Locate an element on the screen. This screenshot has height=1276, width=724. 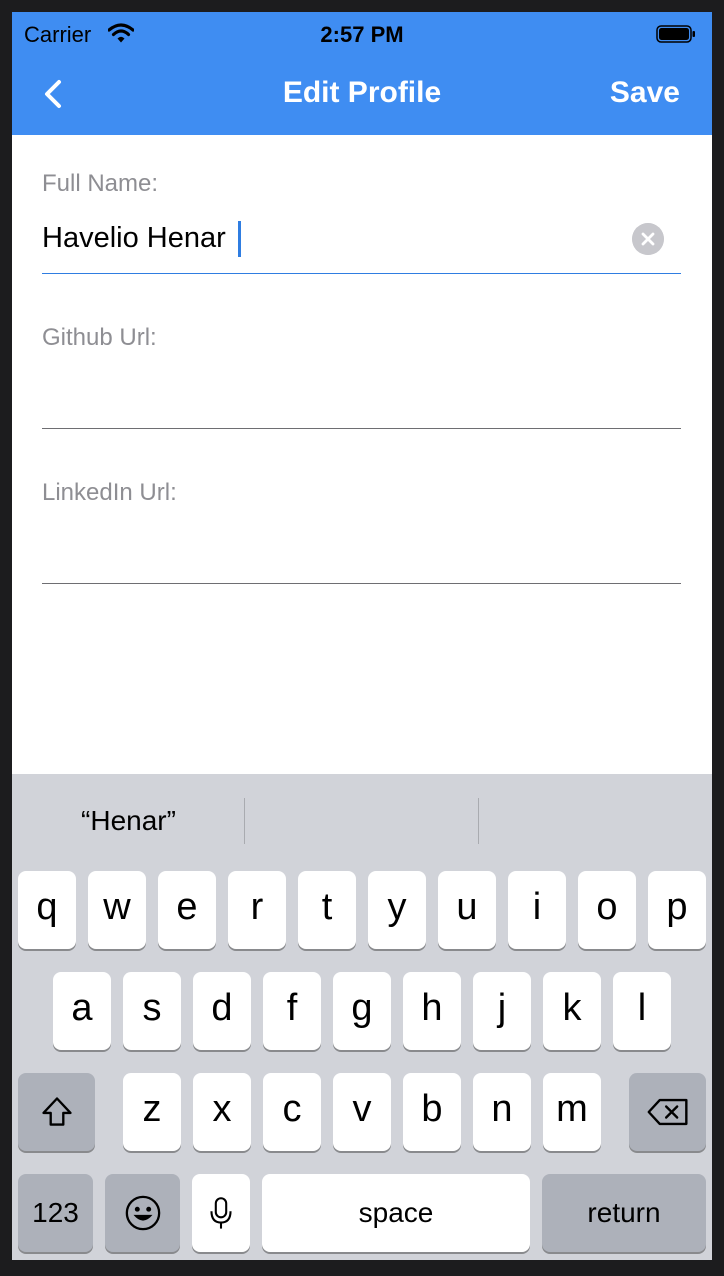
key-b: b is located at coordinates (432, 1112).